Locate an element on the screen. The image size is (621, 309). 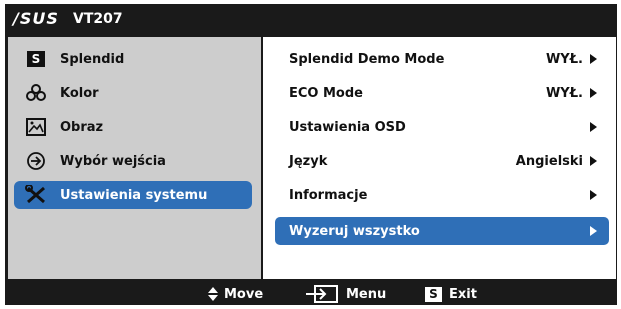
setting-splendid-demo-mode: Splendid Demo Mode WYŁ. is located at coordinates (442, 59).